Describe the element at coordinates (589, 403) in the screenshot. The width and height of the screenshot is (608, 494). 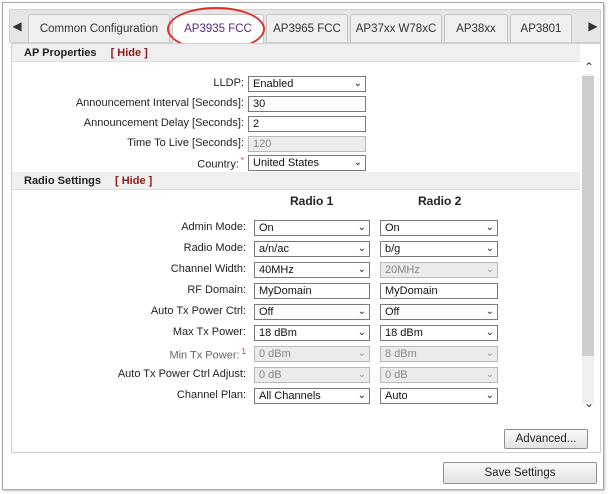
I see `scroll-down-icon: ⌄` at that location.